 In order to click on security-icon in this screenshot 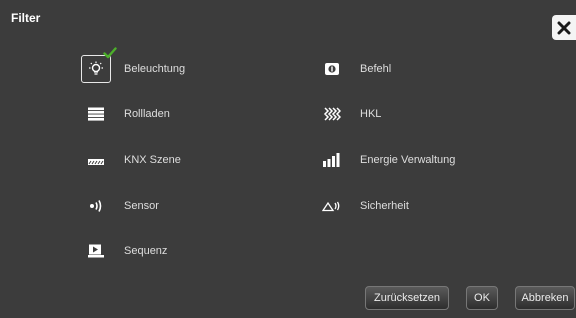, I will do `click(331, 206)`.